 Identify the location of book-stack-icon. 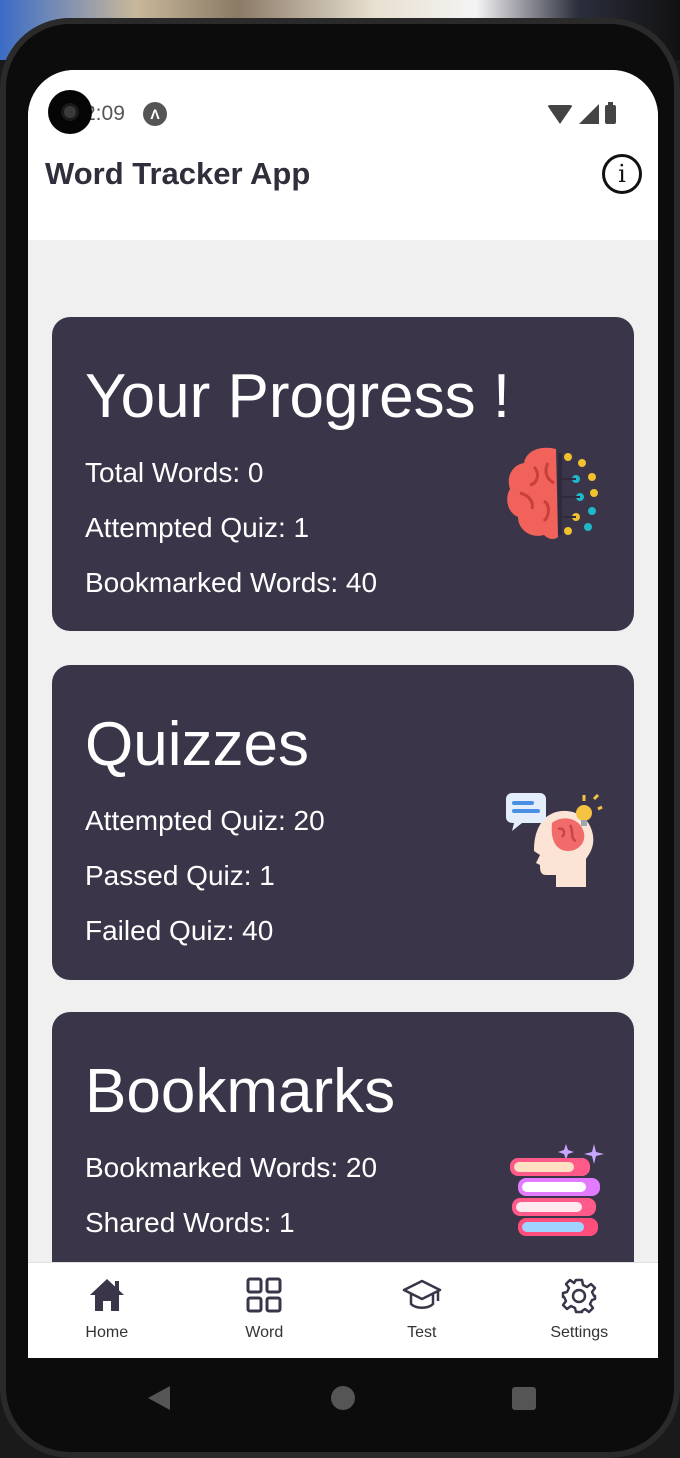
(557, 1190).